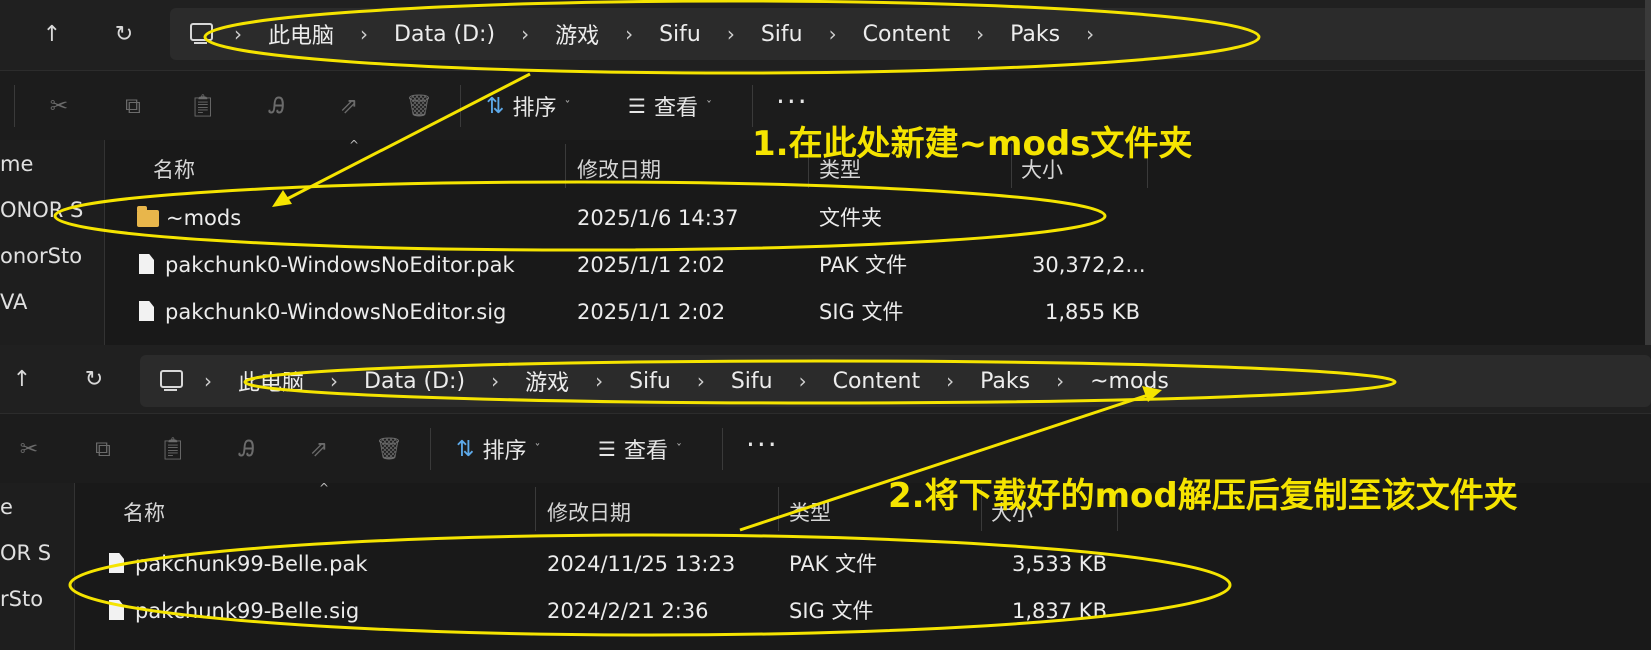  I want to click on column-header-type: 类型, so click(810, 512).